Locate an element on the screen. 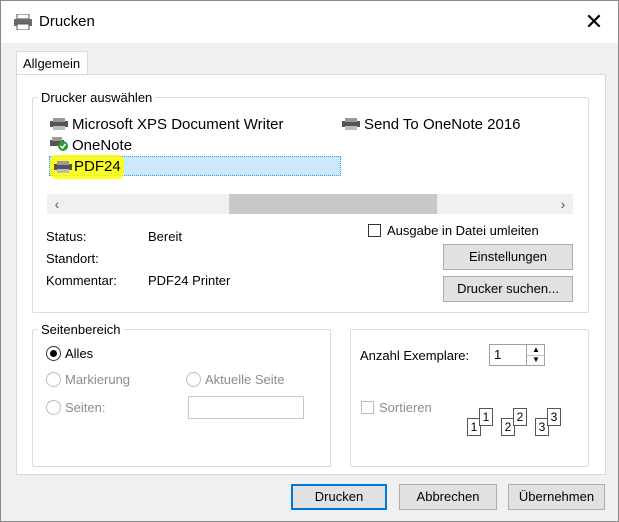 This screenshot has height=522, width=619. scroll-right-icon: › is located at coordinates (563, 204).